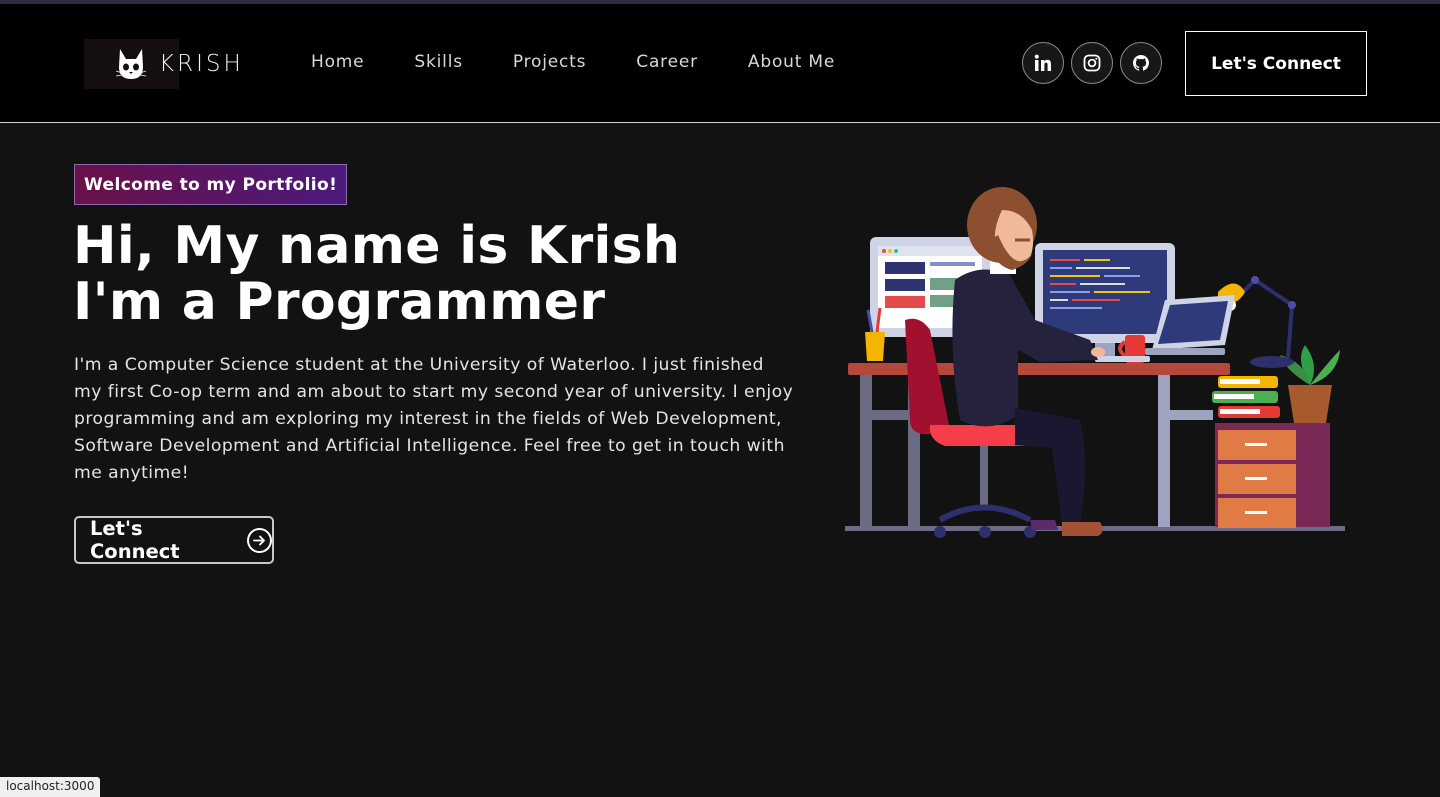  I want to click on instagram-icon, so click(1092, 63).